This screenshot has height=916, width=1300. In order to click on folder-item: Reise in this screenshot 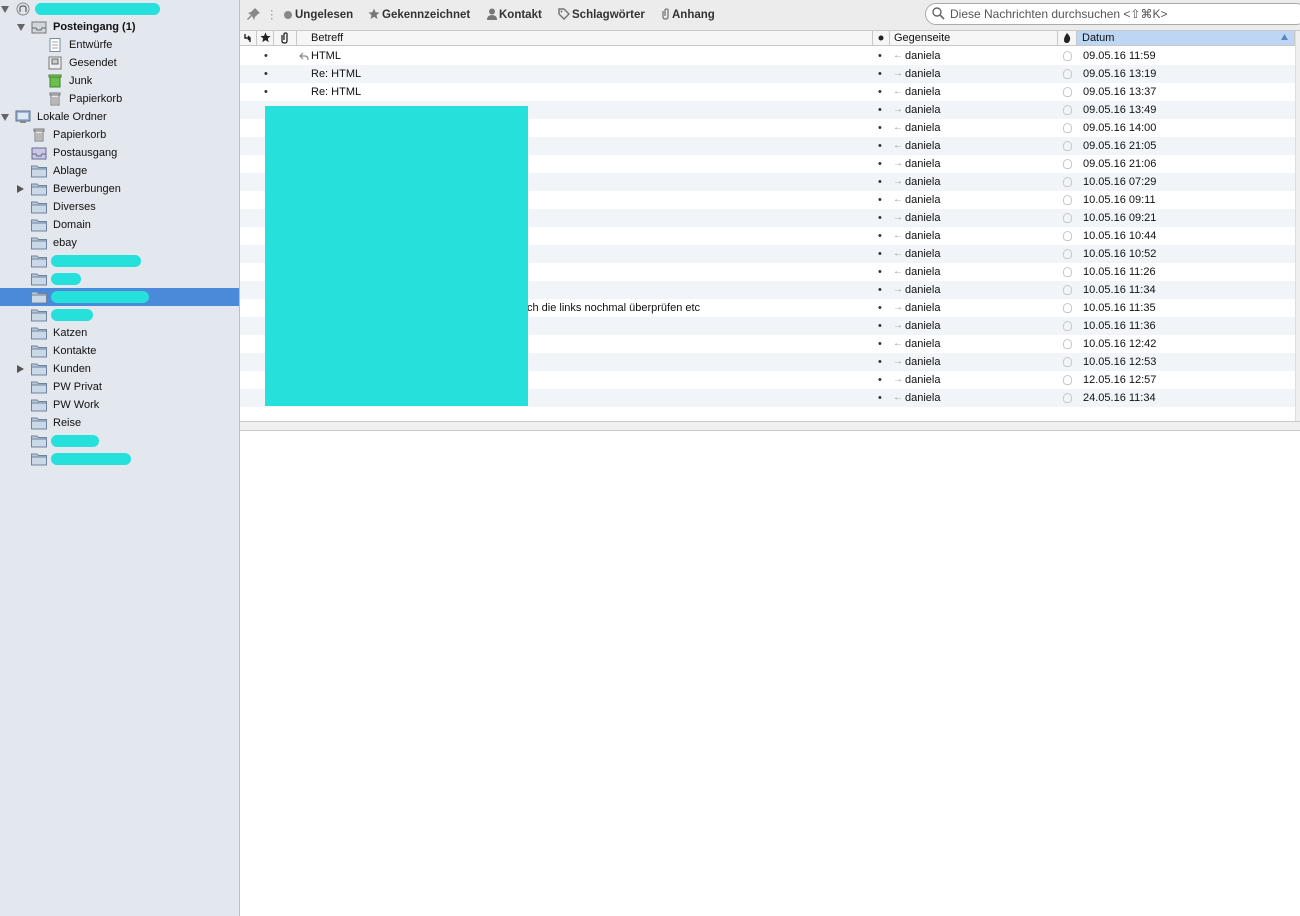, I will do `click(119, 423)`.